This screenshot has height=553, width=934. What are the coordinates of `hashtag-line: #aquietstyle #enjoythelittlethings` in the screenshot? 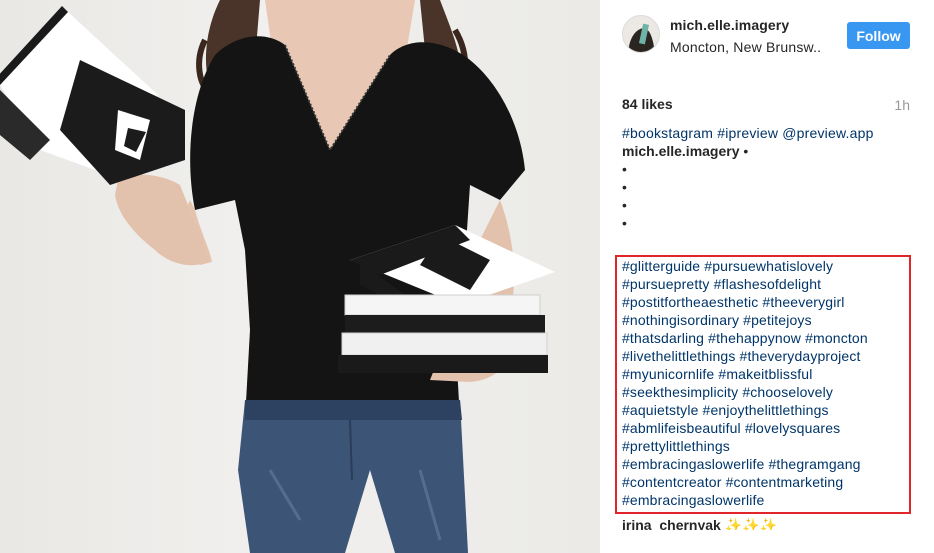 It's located at (767, 410).